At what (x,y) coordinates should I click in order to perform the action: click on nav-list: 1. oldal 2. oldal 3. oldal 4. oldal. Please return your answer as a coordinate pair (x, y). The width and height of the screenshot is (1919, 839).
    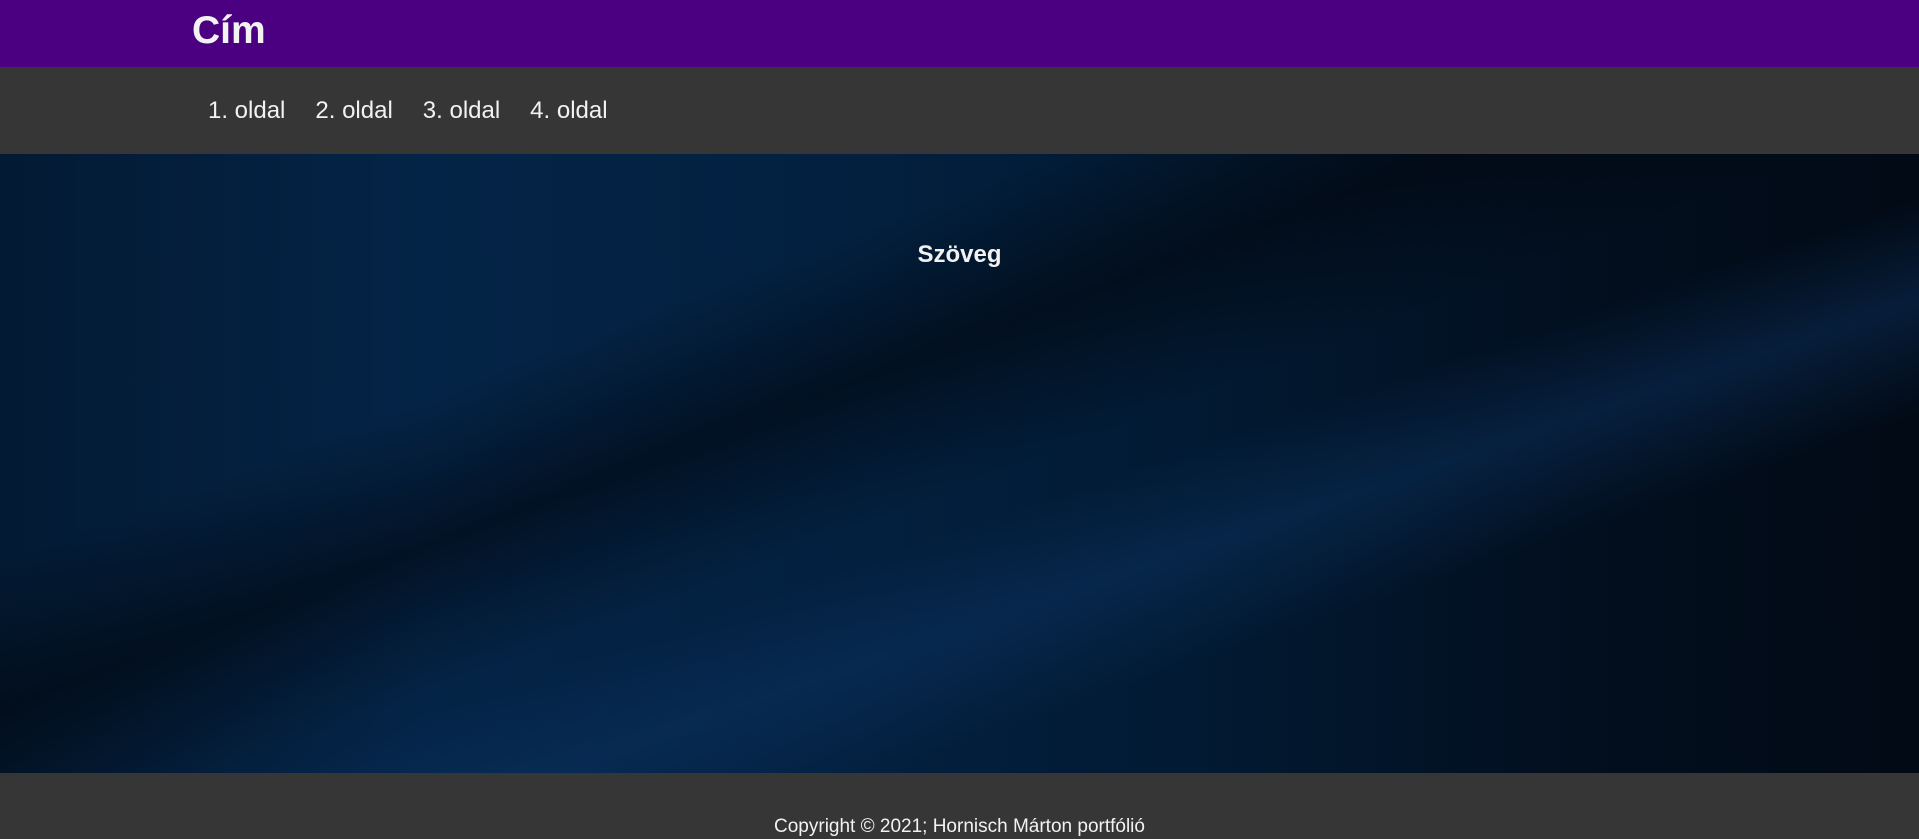
    Looking at the image, I should click on (408, 111).